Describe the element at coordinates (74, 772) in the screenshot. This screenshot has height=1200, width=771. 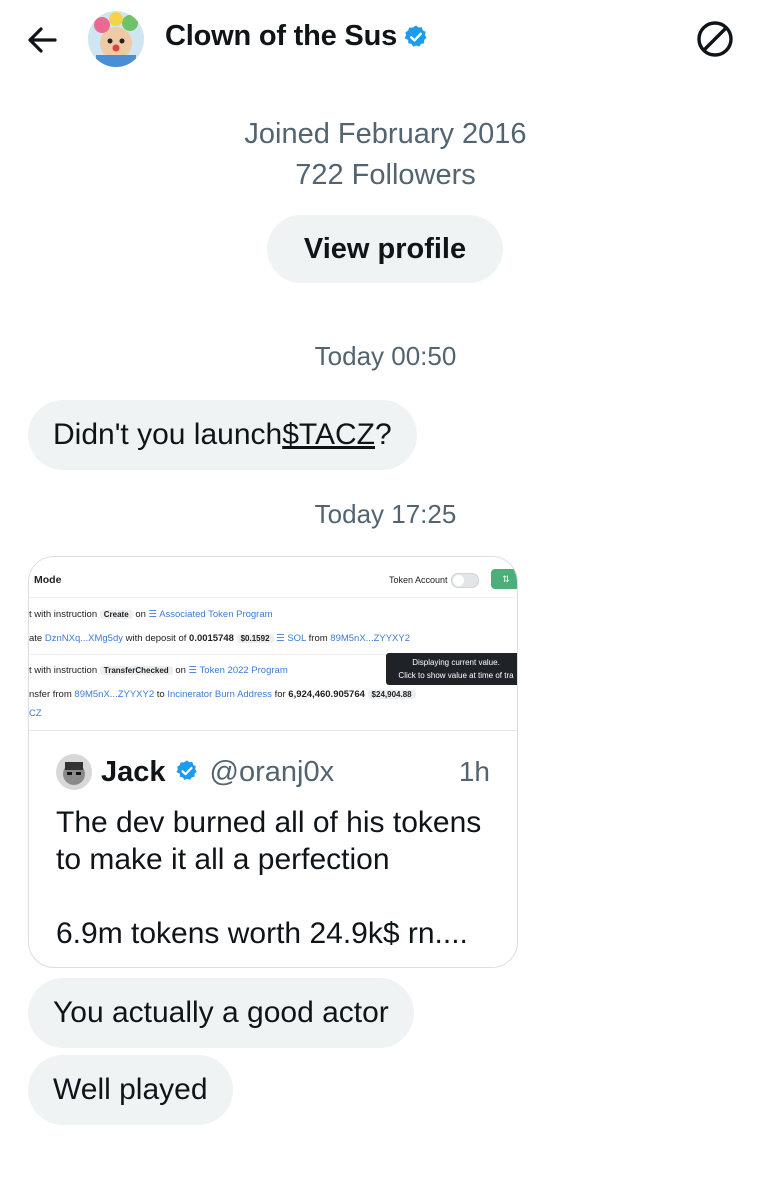
I see `quoted-avatar` at that location.